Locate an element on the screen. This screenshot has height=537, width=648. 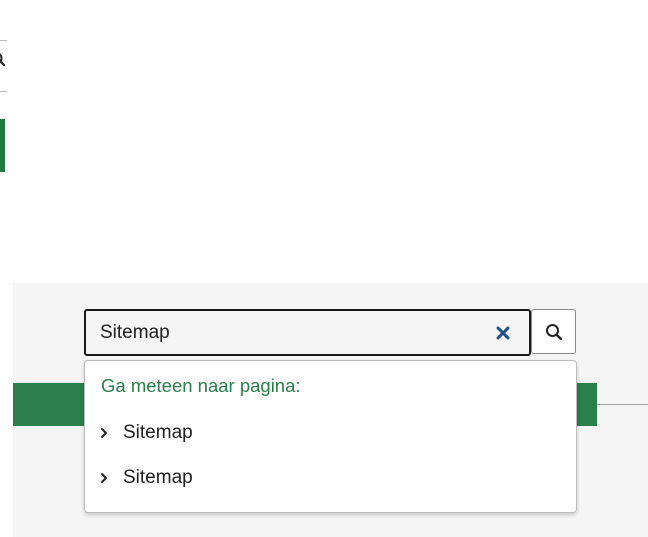
clear-search-button is located at coordinates (503, 333).